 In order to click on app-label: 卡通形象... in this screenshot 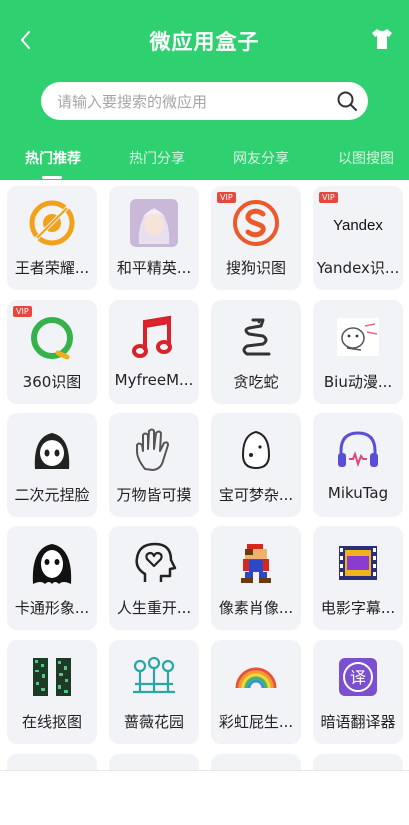, I will do `click(52, 608)`.